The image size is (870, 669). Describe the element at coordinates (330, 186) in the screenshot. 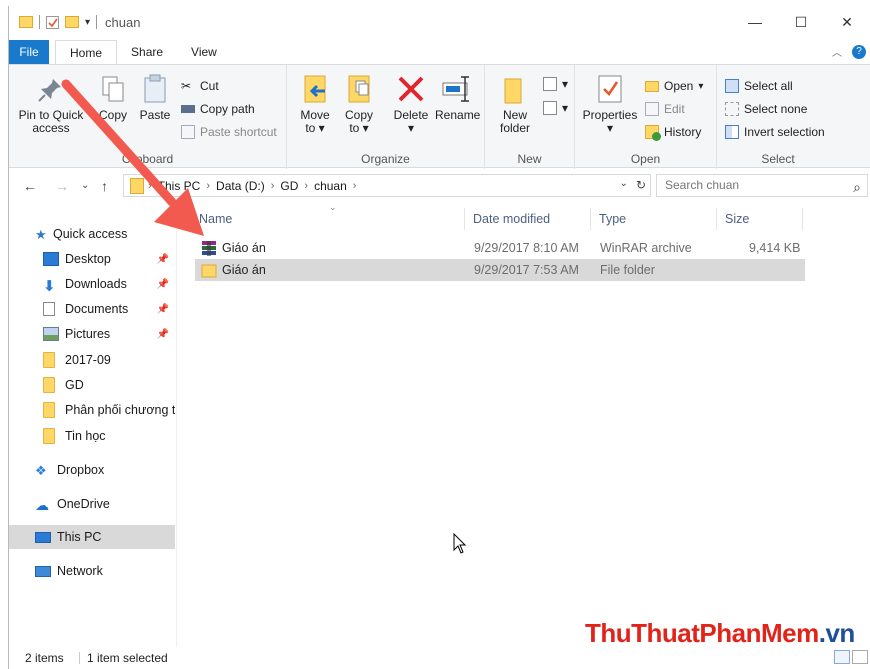

I see `breadcrumb-chuan: chuan` at that location.